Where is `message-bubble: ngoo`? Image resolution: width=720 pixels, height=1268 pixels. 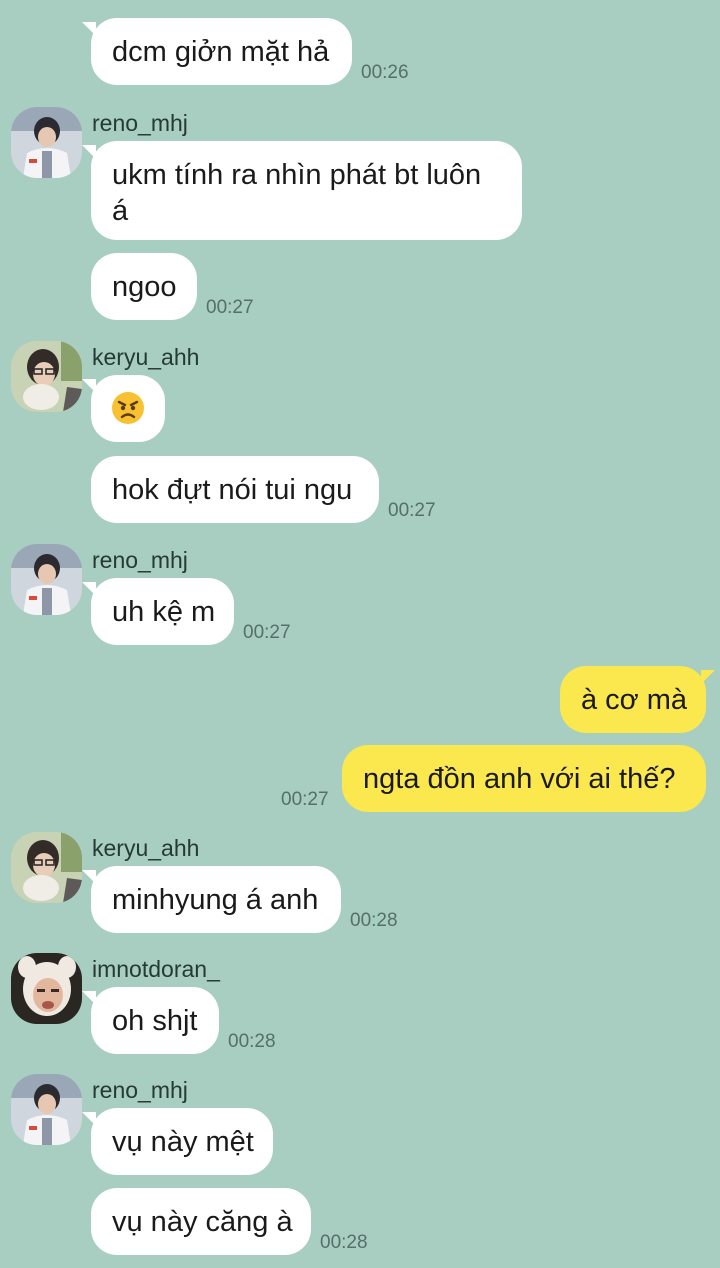 message-bubble: ngoo is located at coordinates (144, 286).